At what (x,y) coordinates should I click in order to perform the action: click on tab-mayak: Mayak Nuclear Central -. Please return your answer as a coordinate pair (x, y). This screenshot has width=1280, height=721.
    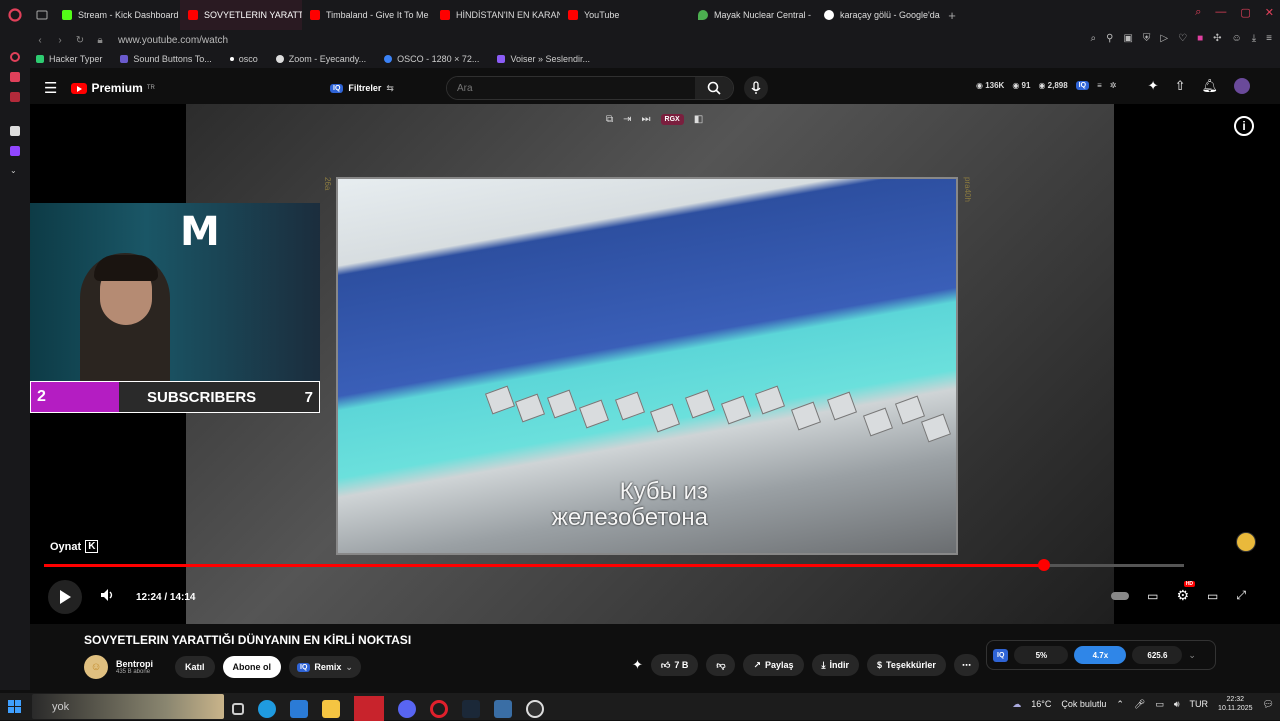
    Looking at the image, I should click on (753, 15).